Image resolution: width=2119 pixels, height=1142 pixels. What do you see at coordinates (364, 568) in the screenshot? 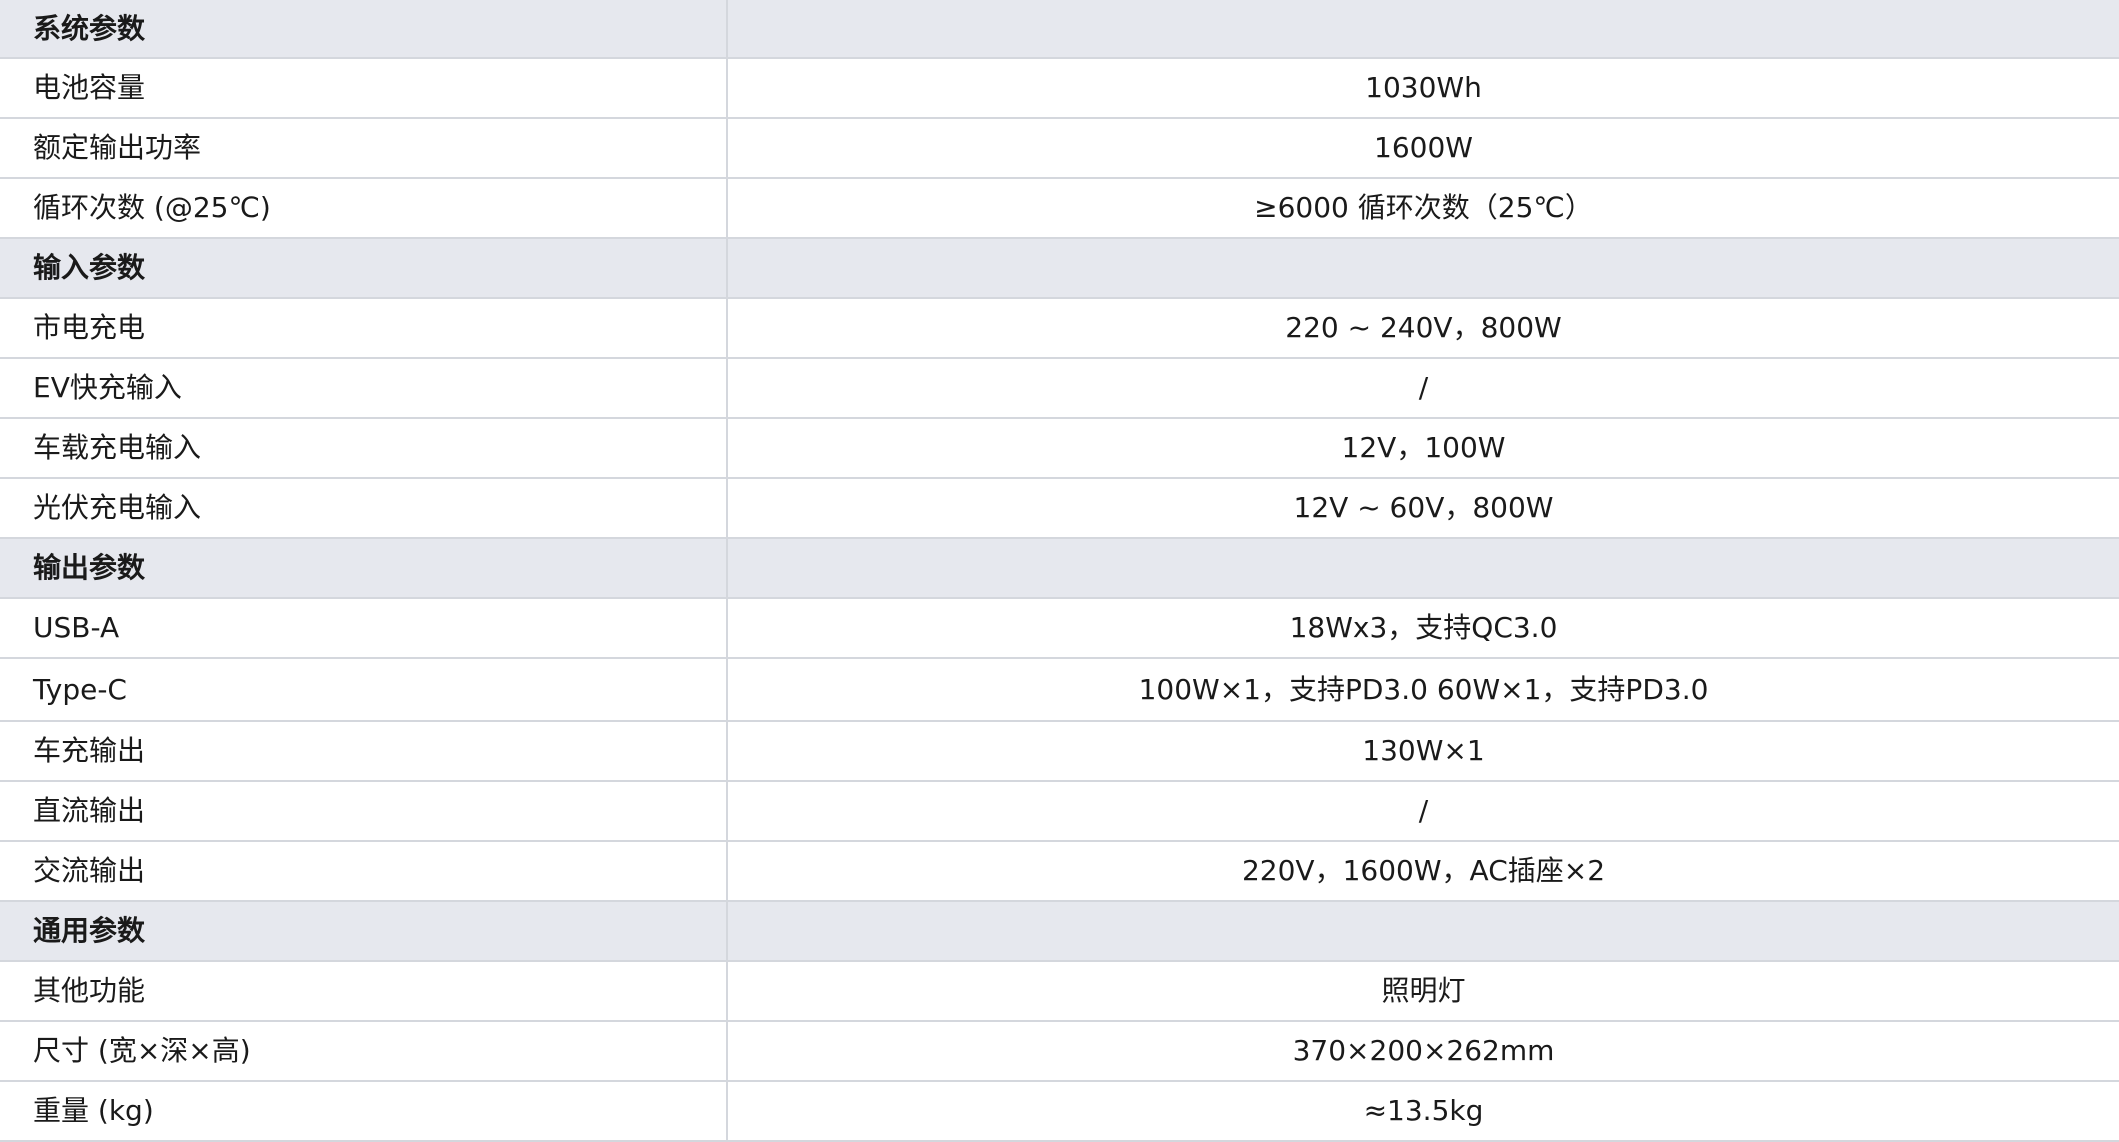
I see `section-title: 输出参数` at bounding box center [364, 568].